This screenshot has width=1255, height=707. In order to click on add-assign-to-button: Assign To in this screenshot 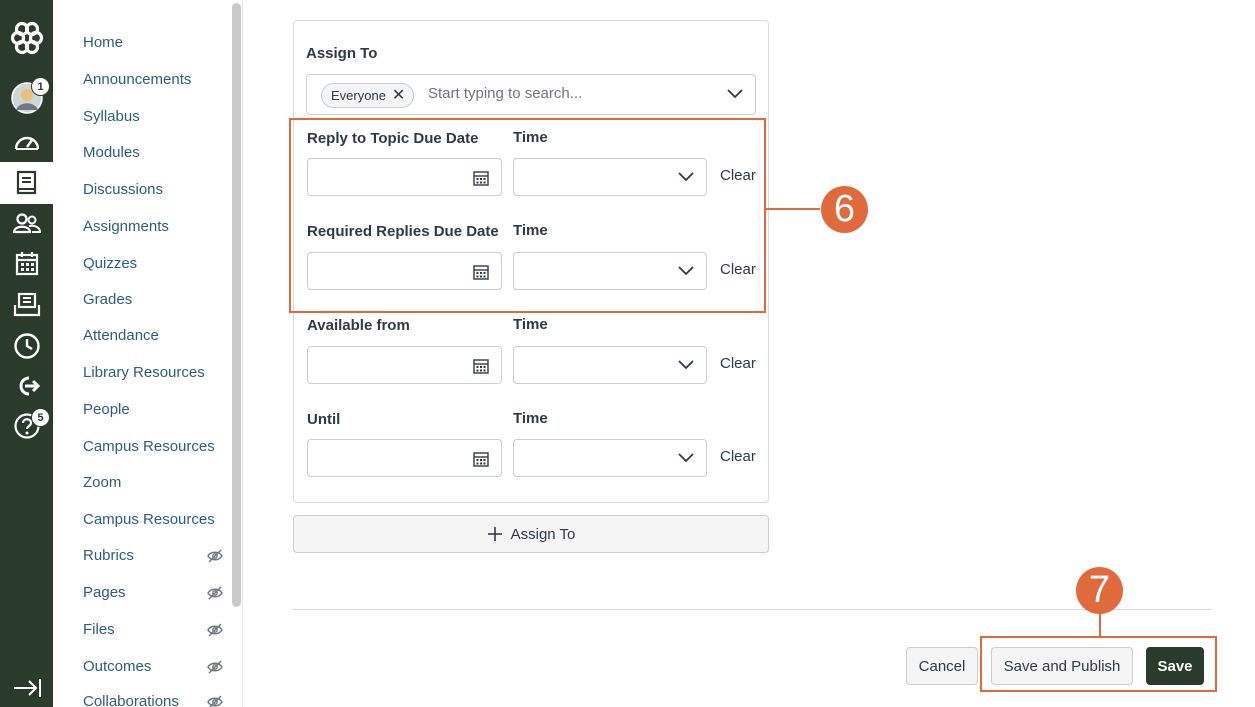, I will do `click(531, 534)`.